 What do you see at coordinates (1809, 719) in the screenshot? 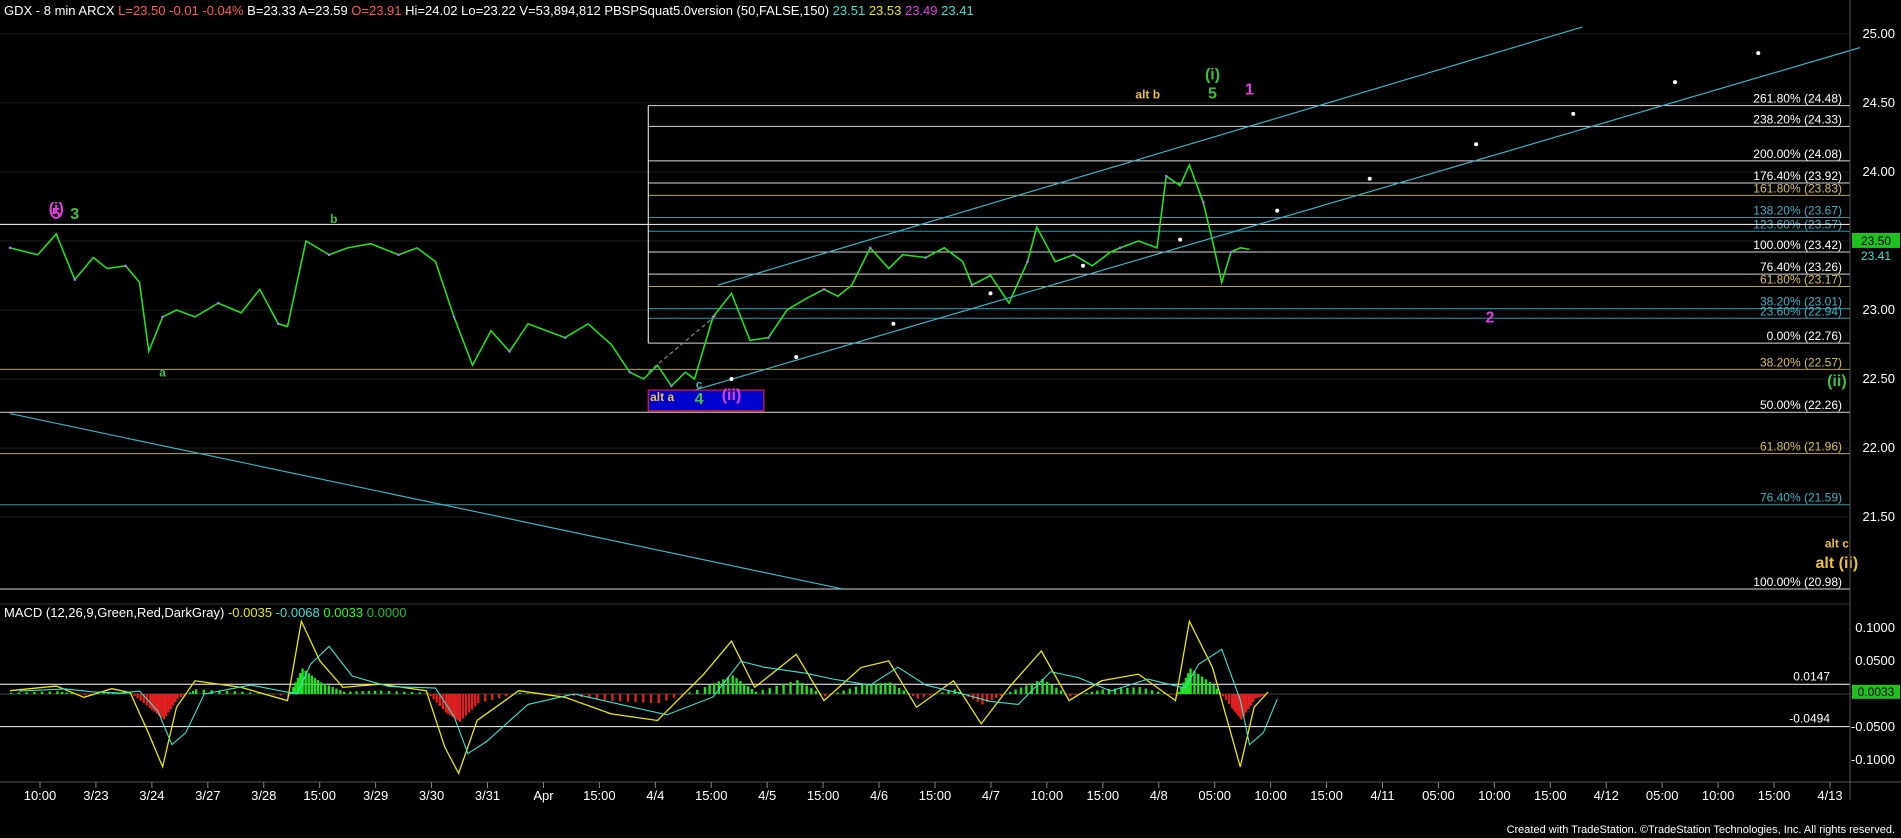
I see `macd-reference-label: -0.0494` at bounding box center [1809, 719].